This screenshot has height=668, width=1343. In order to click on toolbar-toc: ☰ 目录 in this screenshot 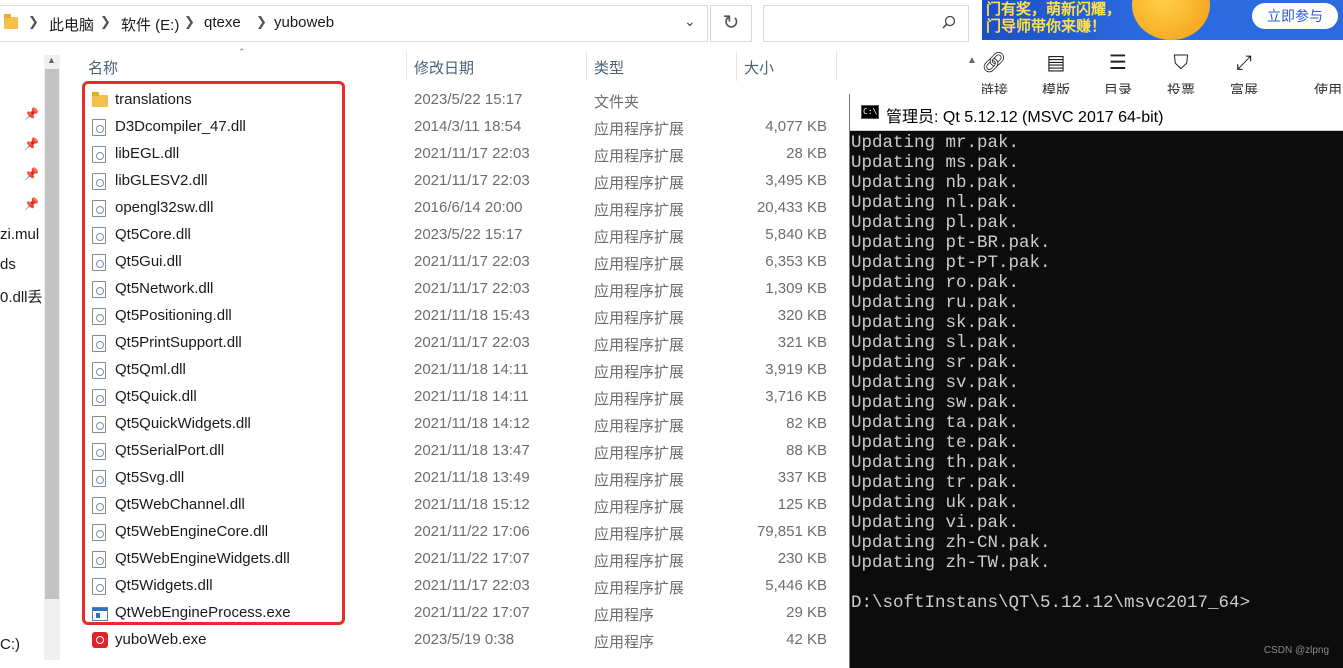, I will do `click(1118, 73)`.